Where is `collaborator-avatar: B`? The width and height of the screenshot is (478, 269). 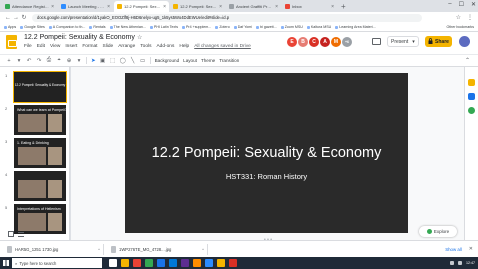 collaborator-avatar: B is located at coordinates (303, 42).